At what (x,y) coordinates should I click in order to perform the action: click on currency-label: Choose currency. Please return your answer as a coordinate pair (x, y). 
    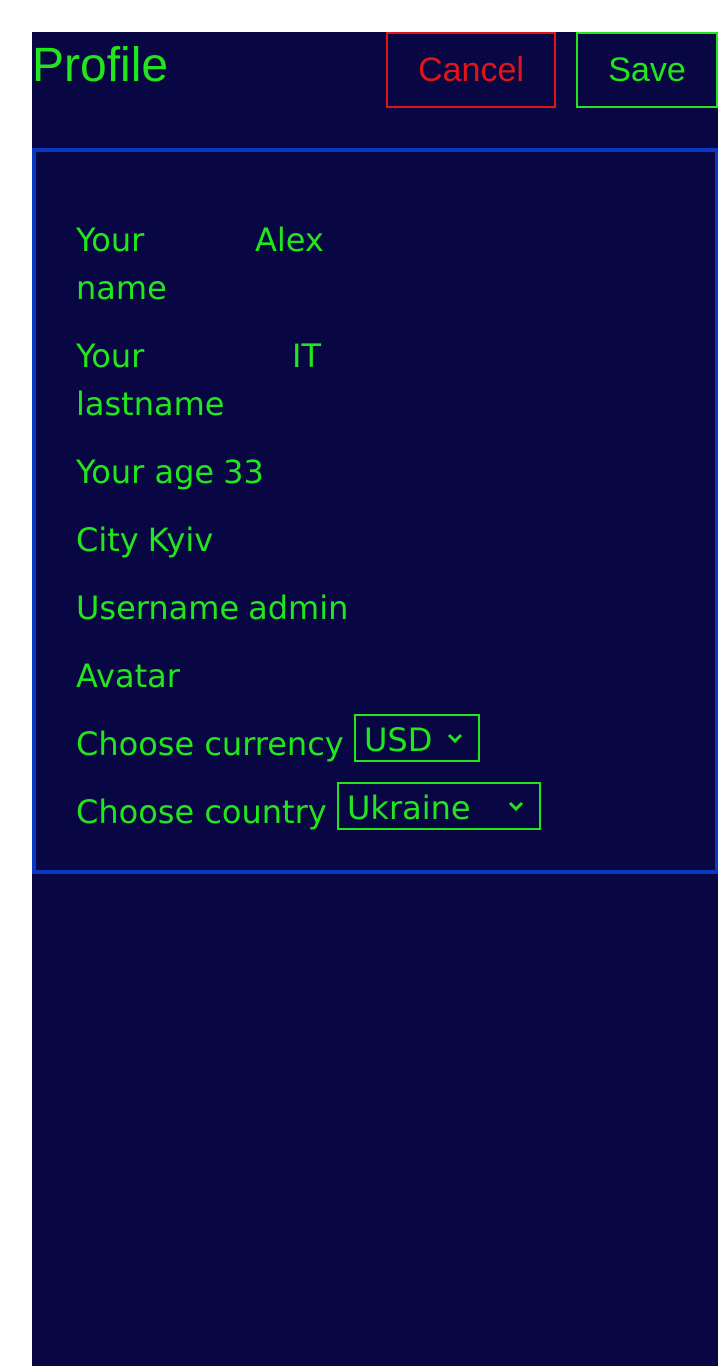
    Looking at the image, I should click on (210, 744).